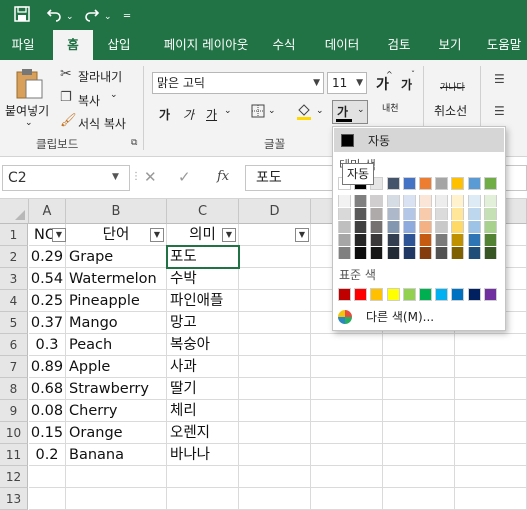 The width and height of the screenshot is (527, 510). Describe the element at coordinates (29, 85) in the screenshot. I see `paste-icon` at that location.